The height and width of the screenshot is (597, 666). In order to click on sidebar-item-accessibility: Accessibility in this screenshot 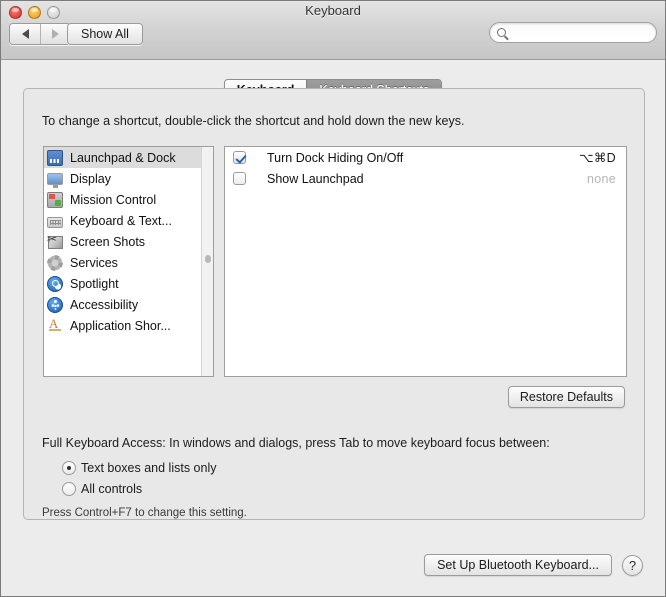, I will do `click(128, 304)`.